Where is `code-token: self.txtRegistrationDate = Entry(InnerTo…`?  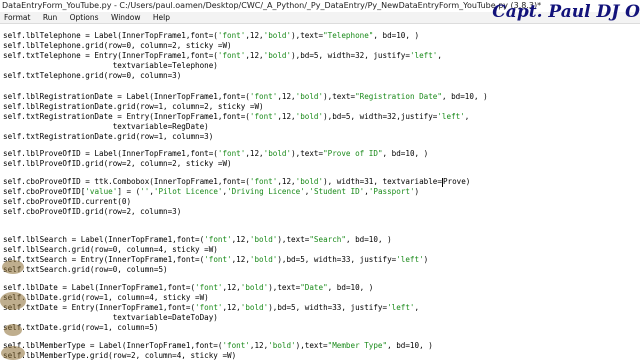
code-token: self.txtRegistrationDate = Entry(InnerTo… is located at coordinates (126, 116).